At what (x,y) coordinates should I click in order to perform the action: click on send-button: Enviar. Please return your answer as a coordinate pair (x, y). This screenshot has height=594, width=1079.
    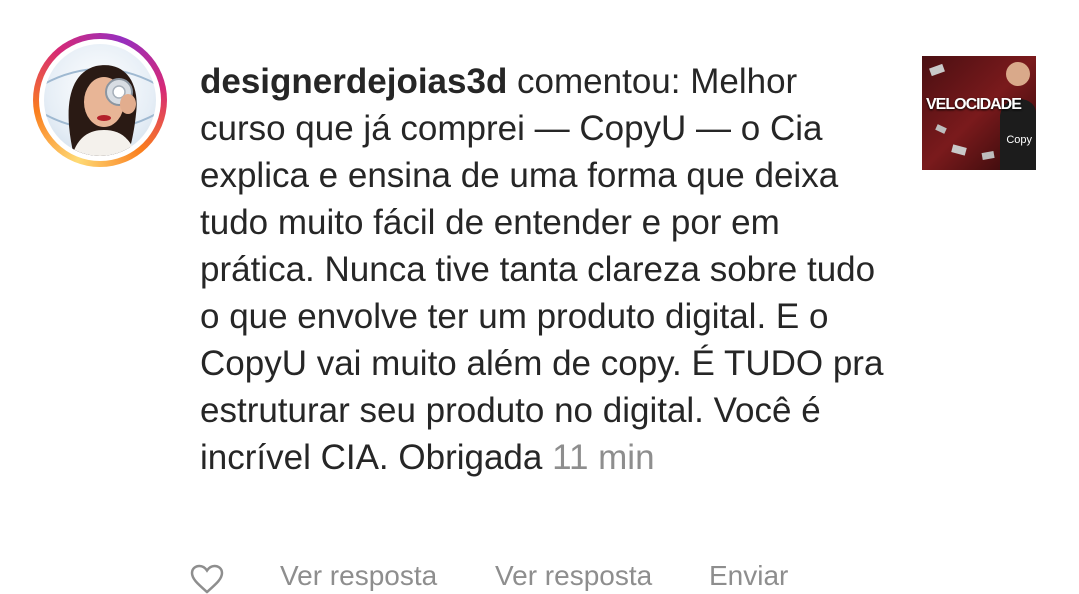
    Looking at the image, I should click on (748, 576).